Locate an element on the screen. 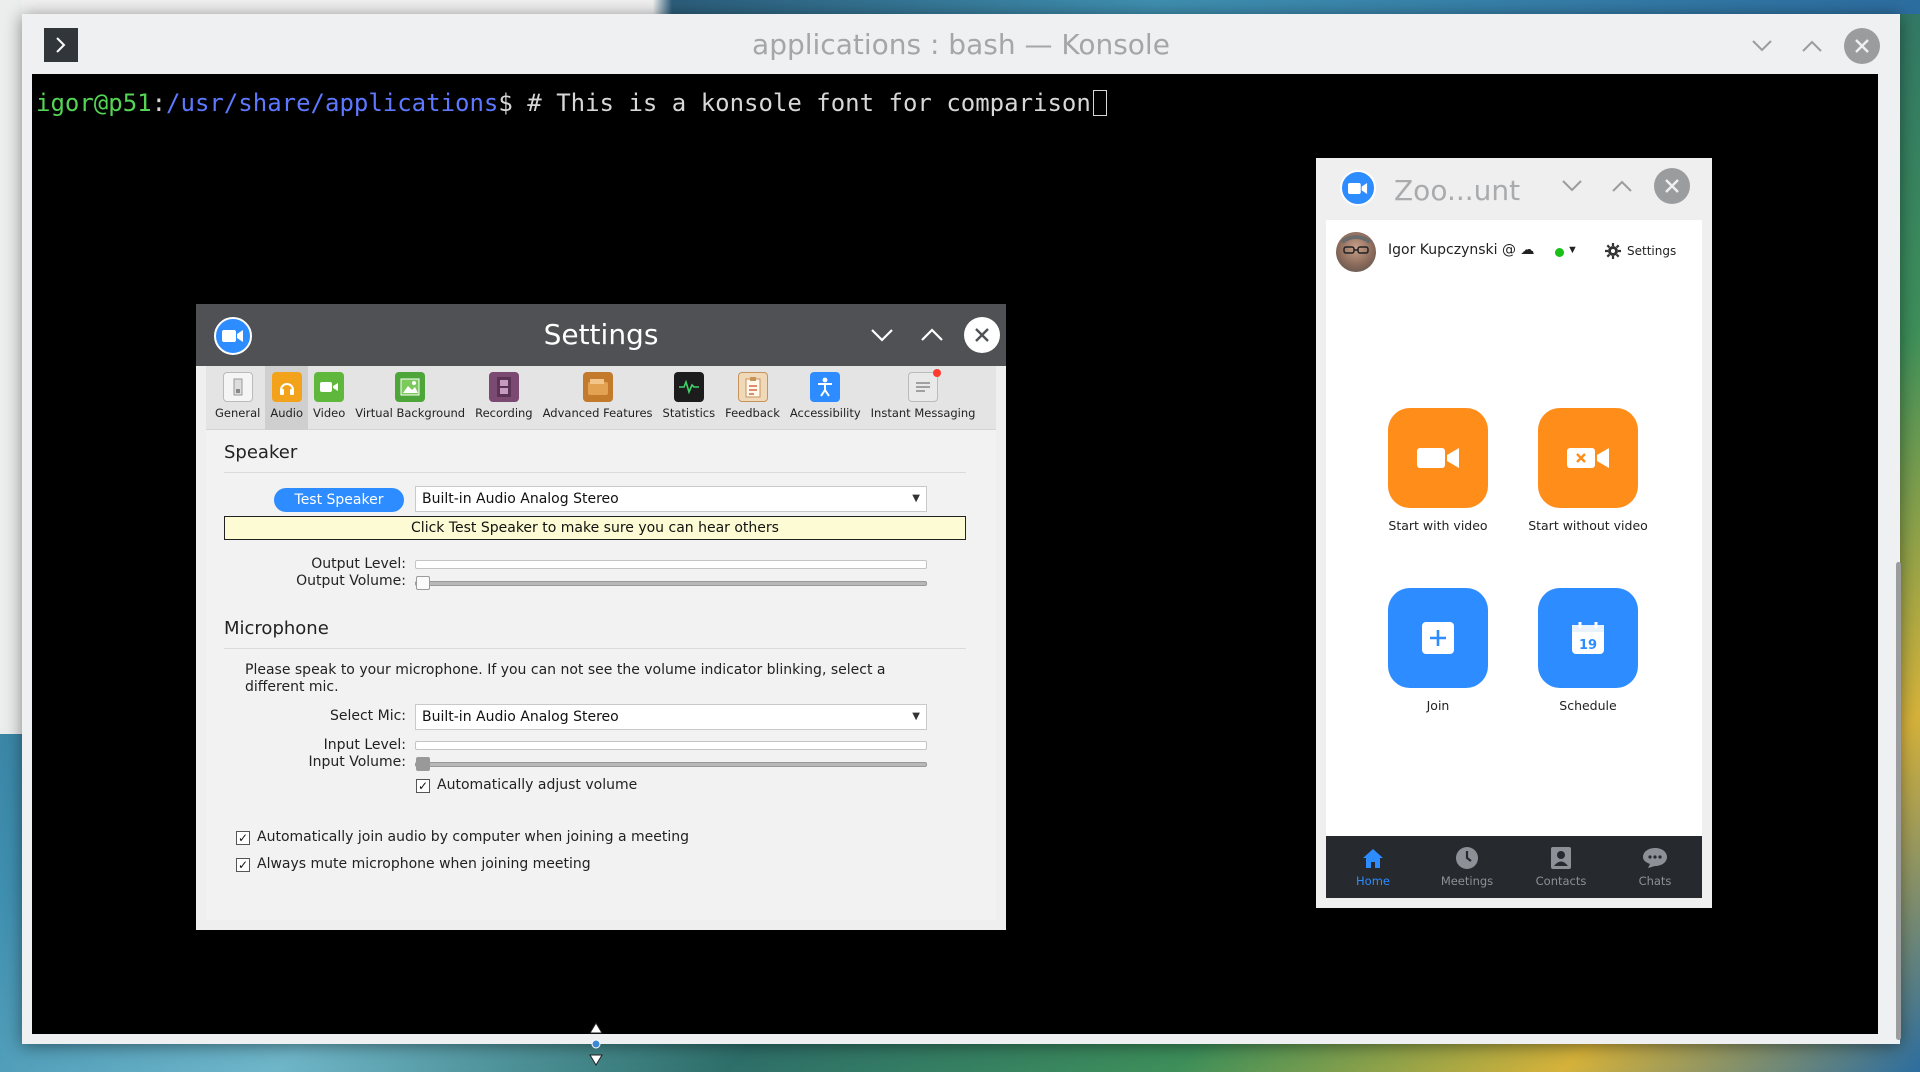  tab-audio: Audio is located at coordinates (287, 398).